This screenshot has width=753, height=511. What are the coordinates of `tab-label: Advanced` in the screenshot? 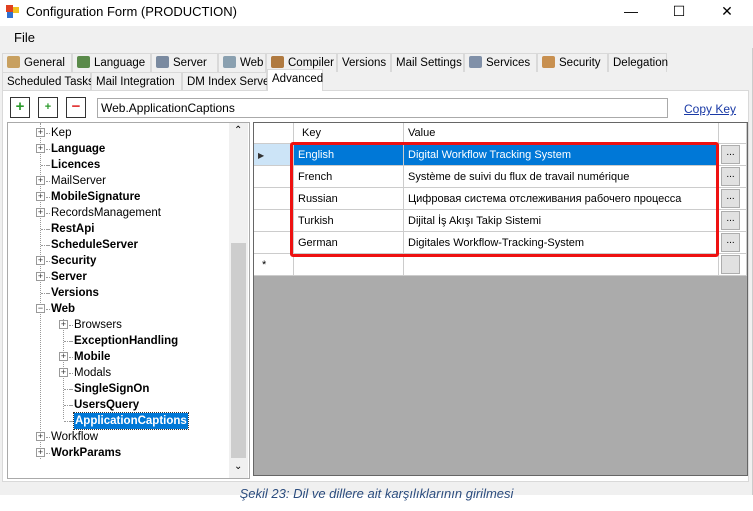 It's located at (298, 79).